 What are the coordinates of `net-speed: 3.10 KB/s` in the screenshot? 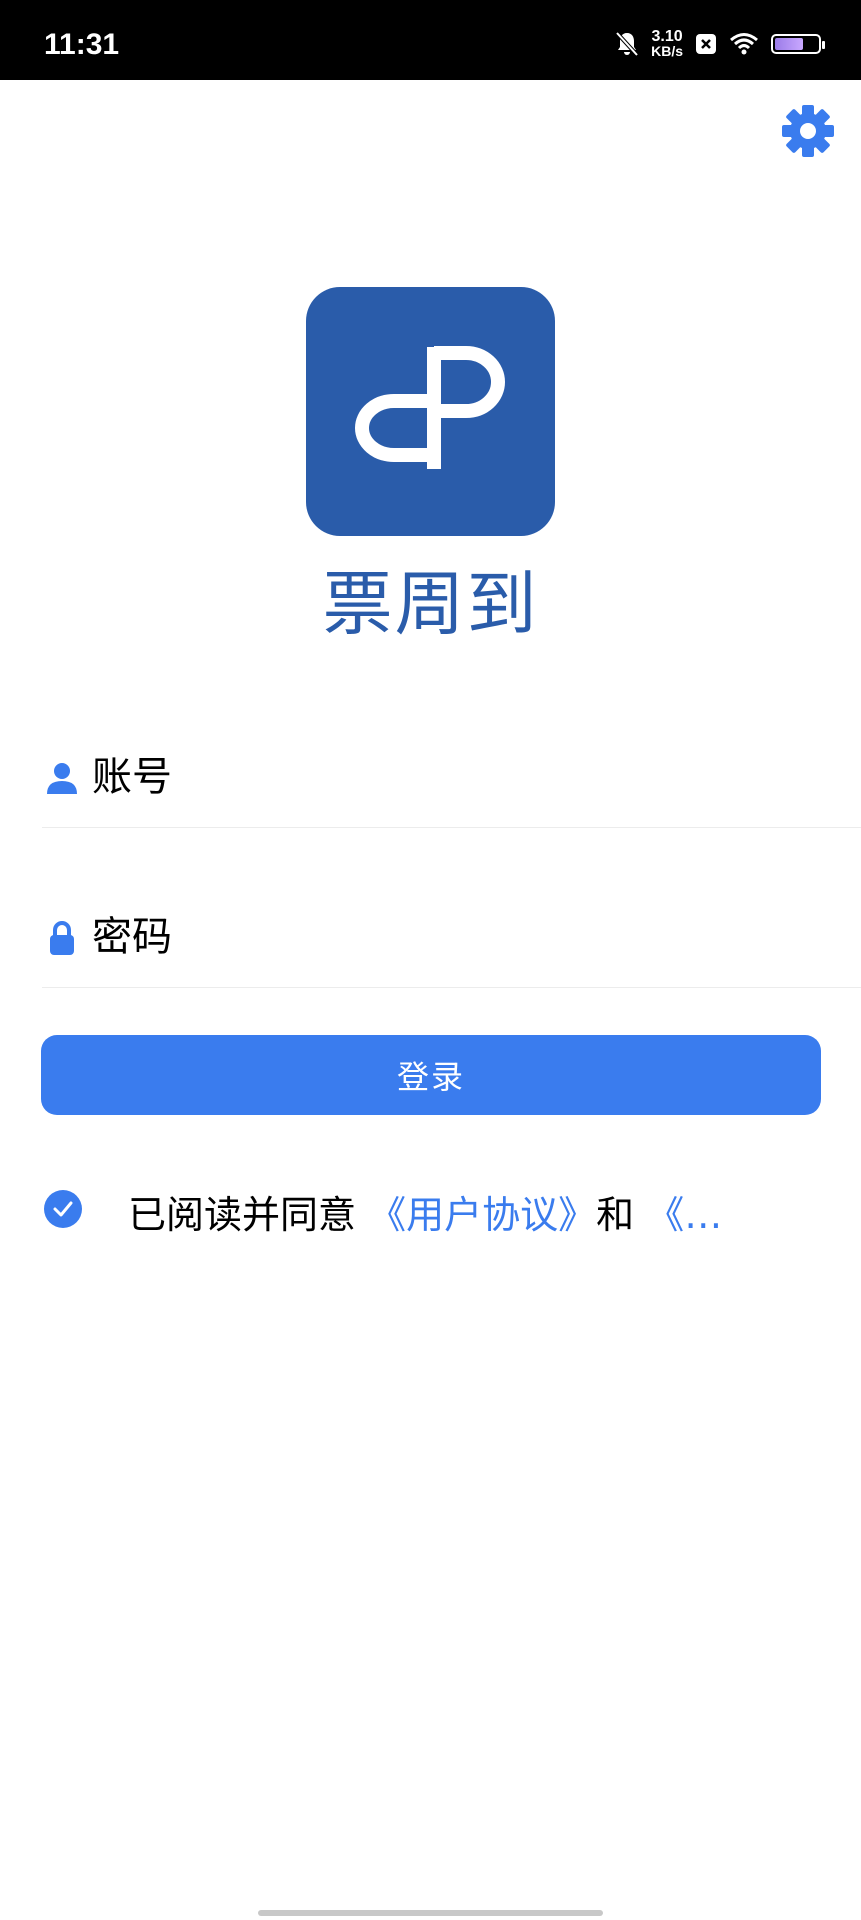 It's located at (667, 43).